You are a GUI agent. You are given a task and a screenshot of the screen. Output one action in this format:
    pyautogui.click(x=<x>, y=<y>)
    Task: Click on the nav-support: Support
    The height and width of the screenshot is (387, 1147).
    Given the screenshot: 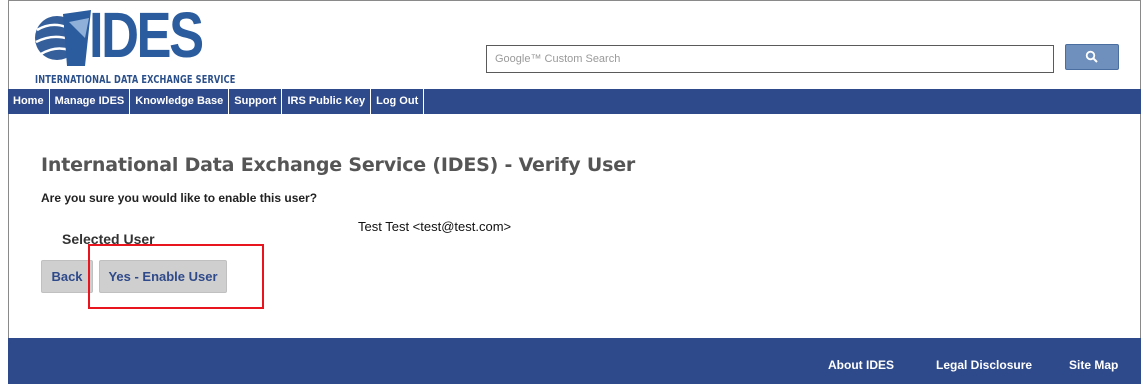 What is the action you would take?
    pyautogui.click(x=256, y=101)
    